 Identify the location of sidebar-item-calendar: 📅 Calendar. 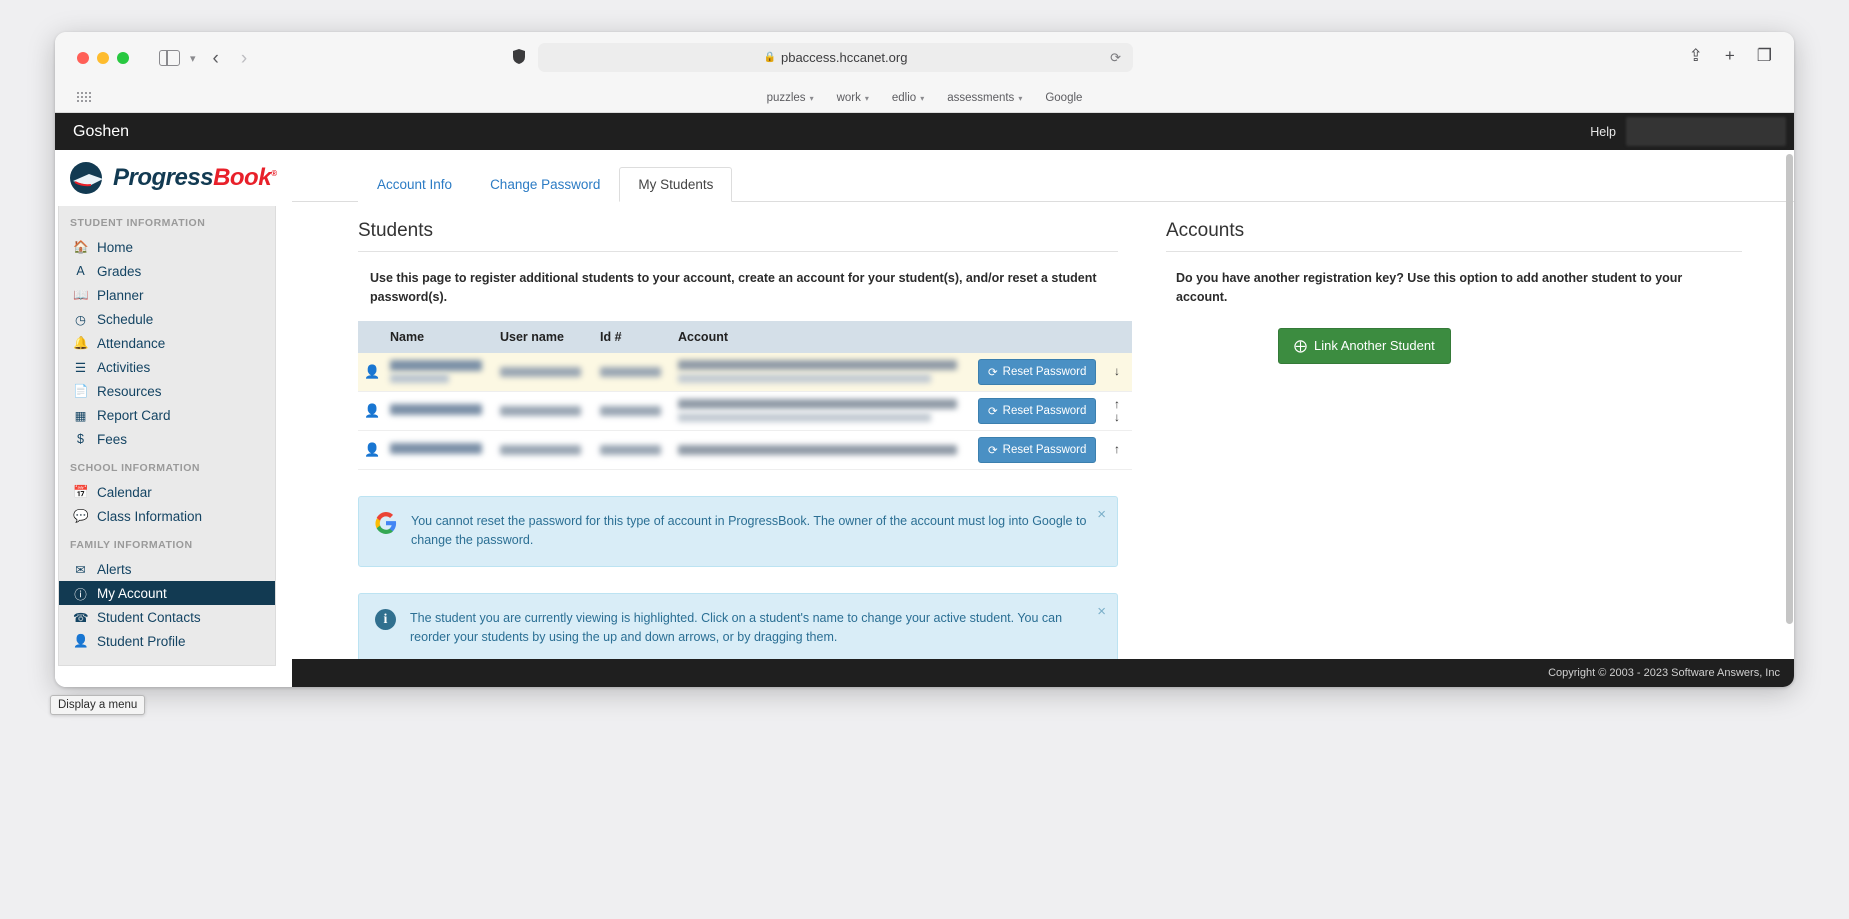
(167, 492).